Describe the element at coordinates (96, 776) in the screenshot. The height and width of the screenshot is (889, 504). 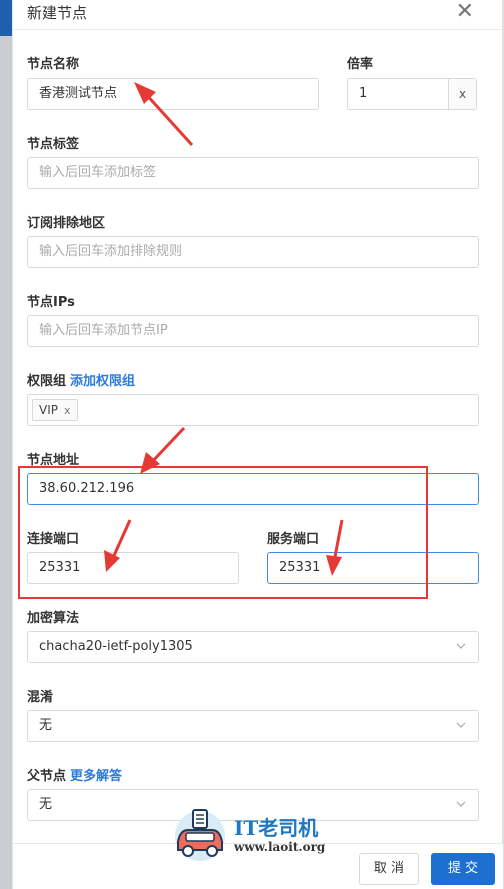
I see `more-answers-link: 更多解答` at that location.